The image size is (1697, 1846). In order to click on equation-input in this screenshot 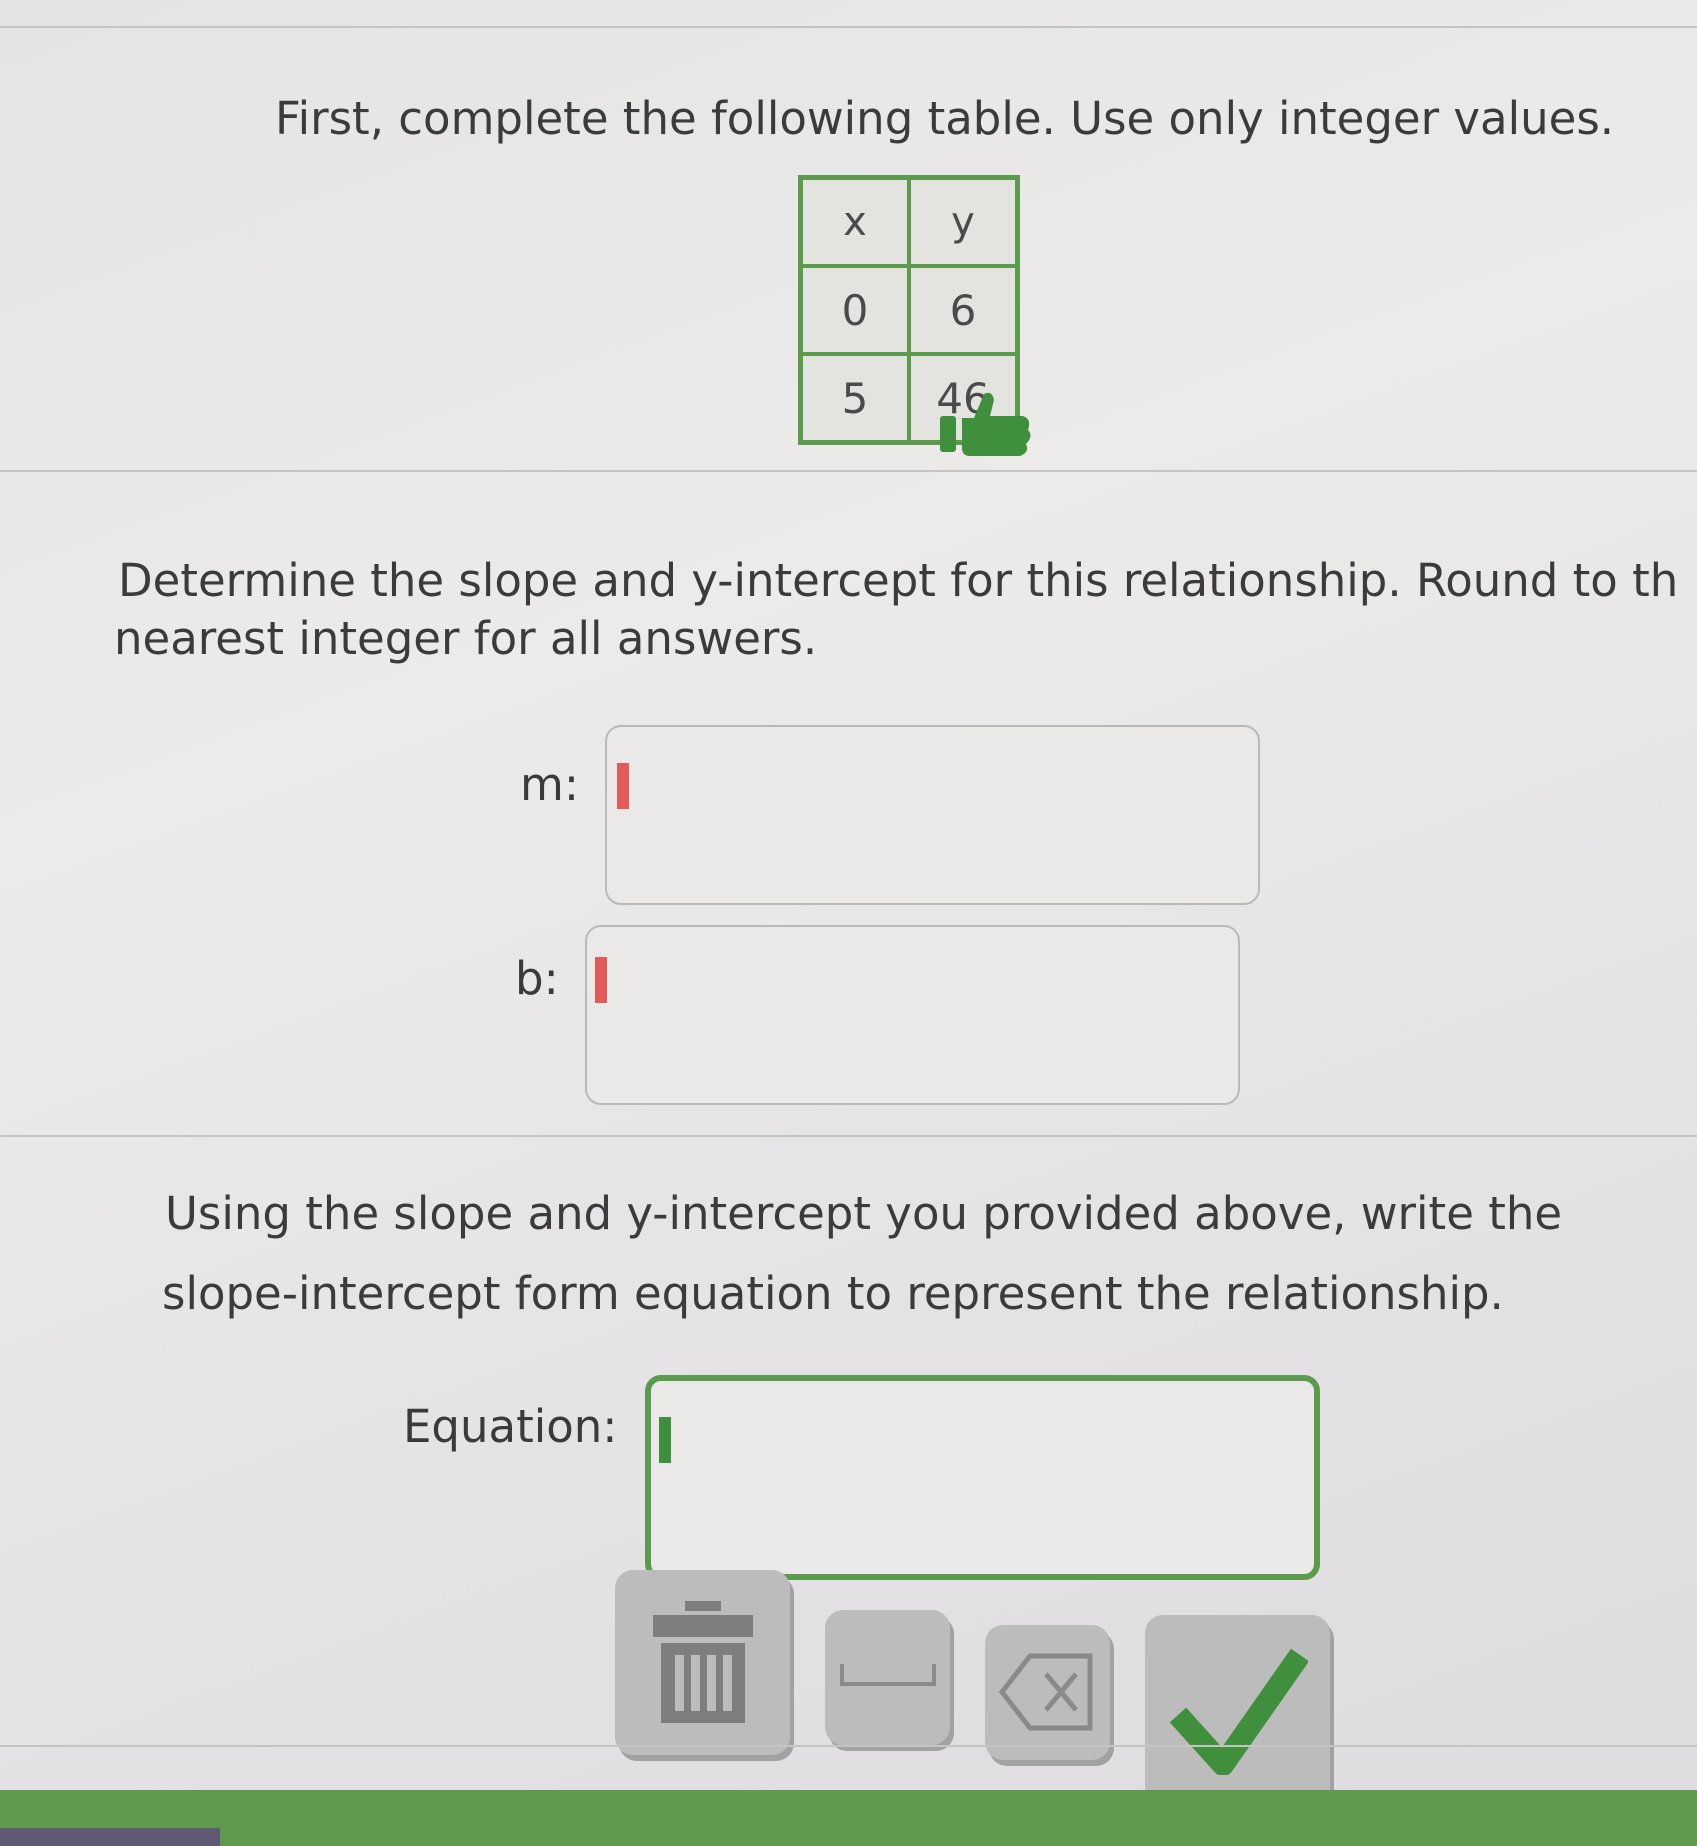, I will do `click(982, 1477)`.